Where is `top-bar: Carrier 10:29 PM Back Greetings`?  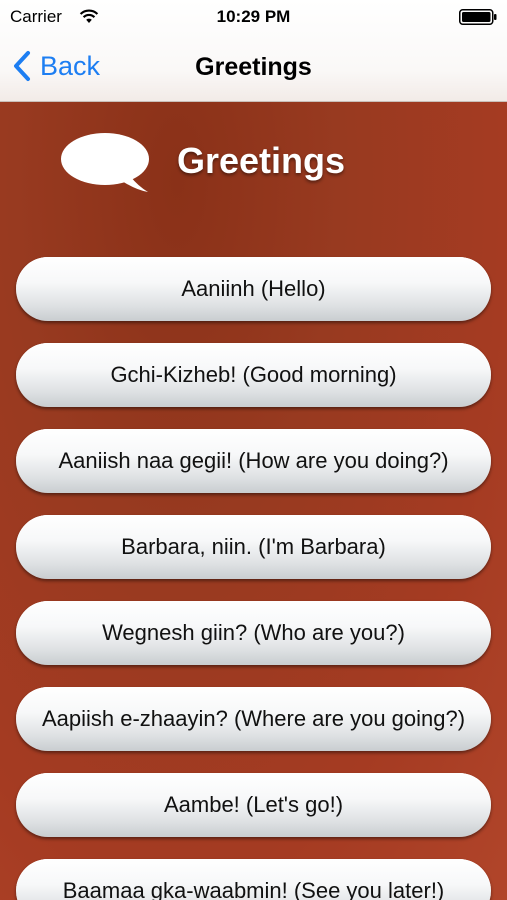 top-bar: Carrier 10:29 PM Back Greetings is located at coordinates (253, 51).